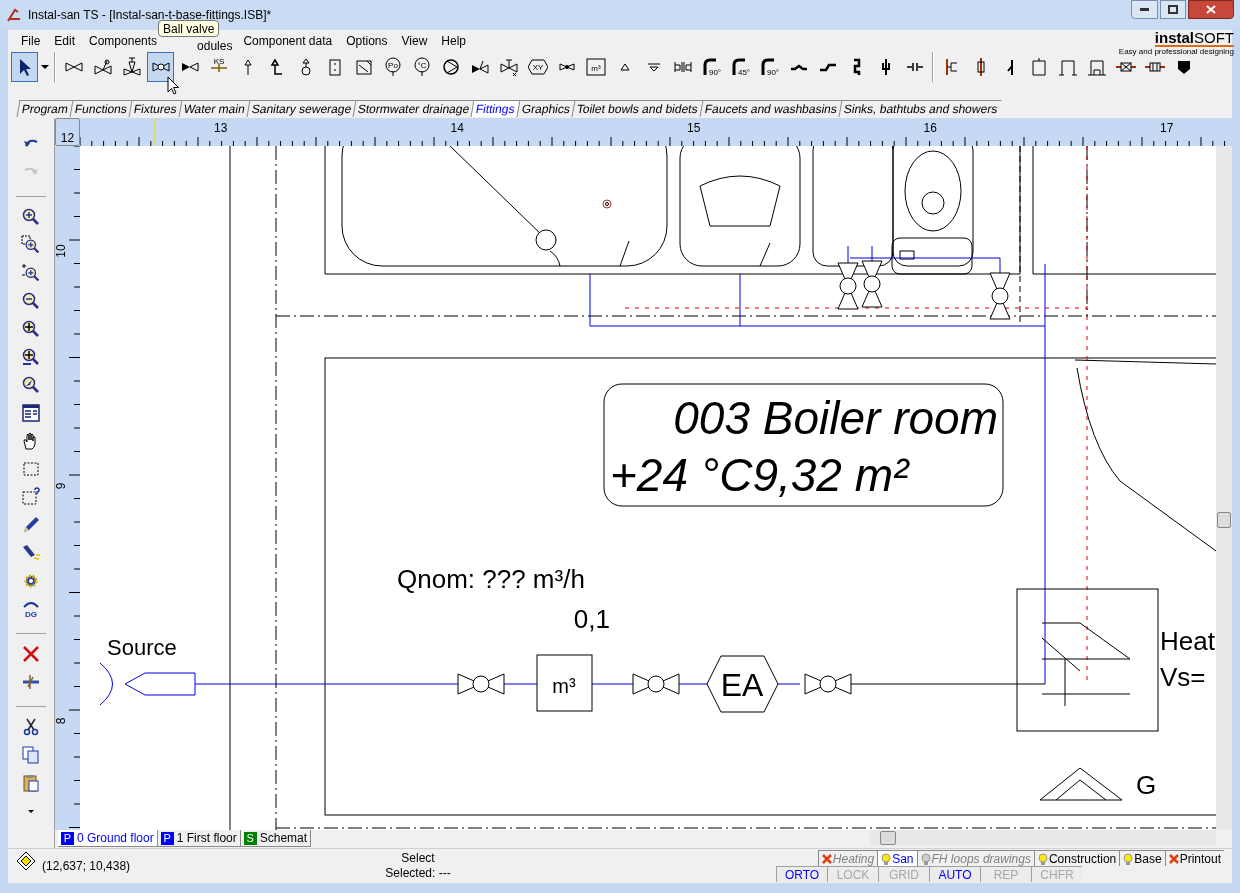 The width and height of the screenshot is (1240, 893). Describe the element at coordinates (44, 108) in the screenshot. I see `tab: Program` at that location.